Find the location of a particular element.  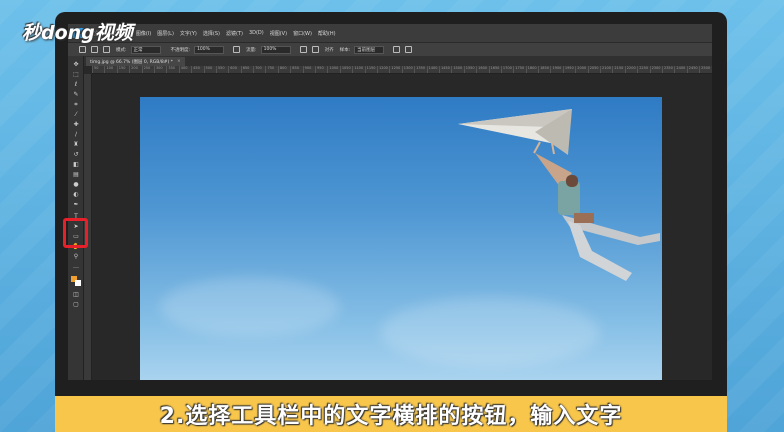

ruler-tick: 500 is located at coordinates (209, 69).